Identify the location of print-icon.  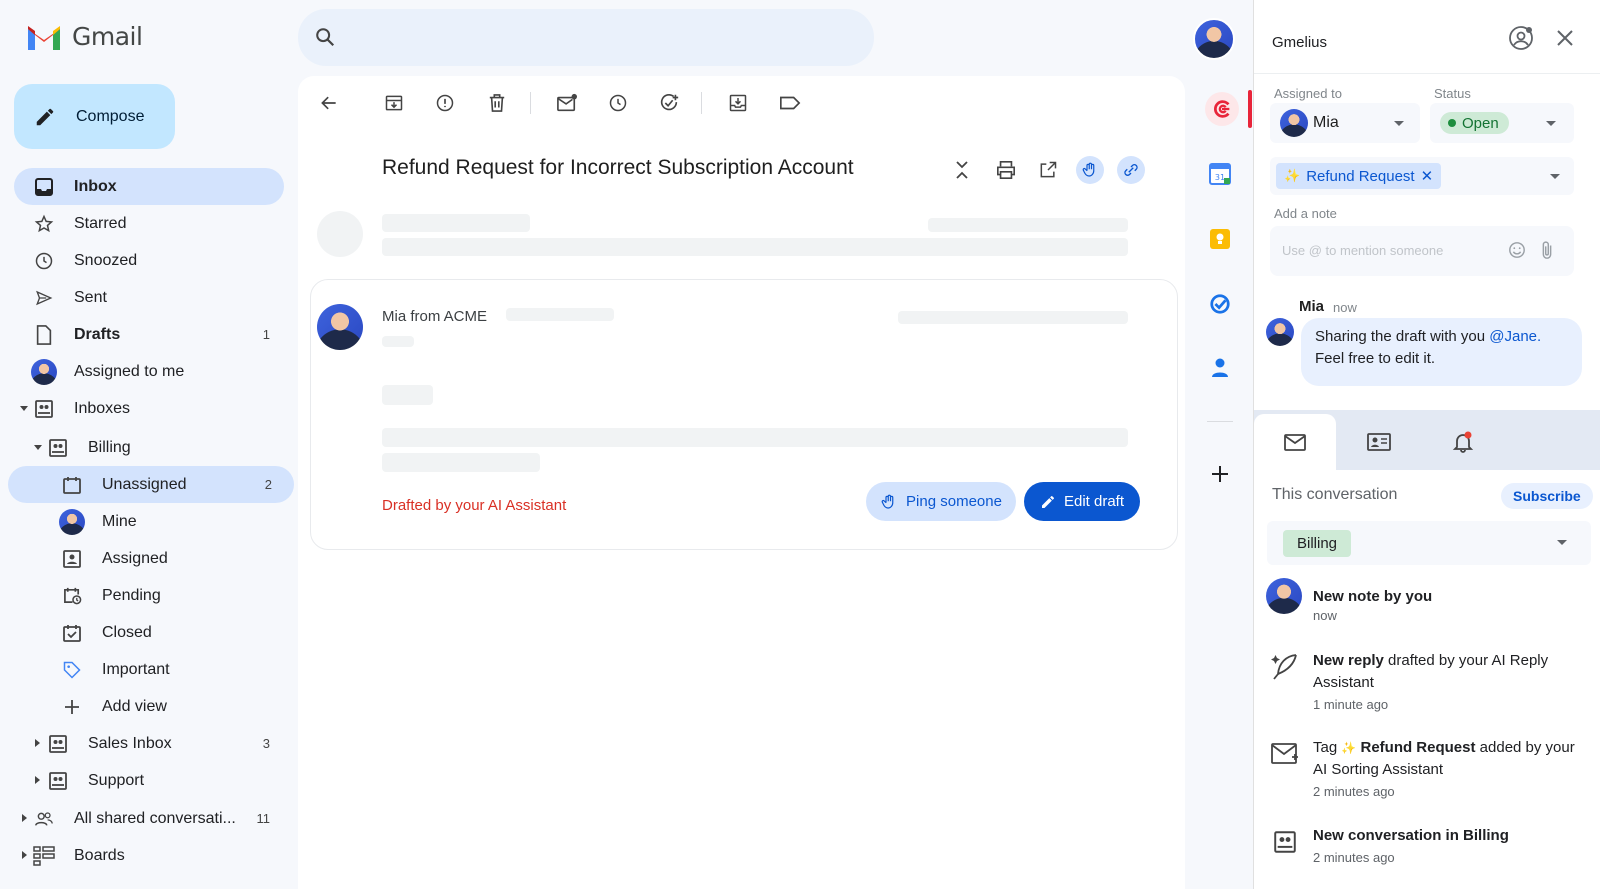
(1006, 170).